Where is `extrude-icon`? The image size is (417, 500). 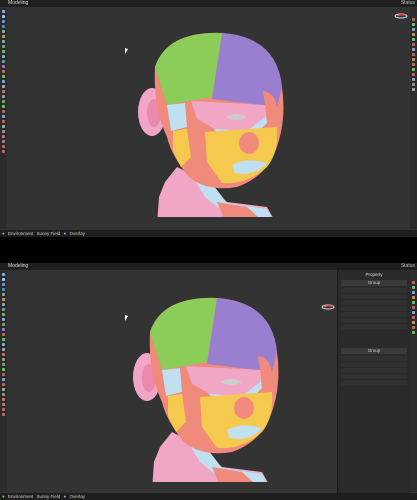 extrude-icon is located at coordinates (3, 309).